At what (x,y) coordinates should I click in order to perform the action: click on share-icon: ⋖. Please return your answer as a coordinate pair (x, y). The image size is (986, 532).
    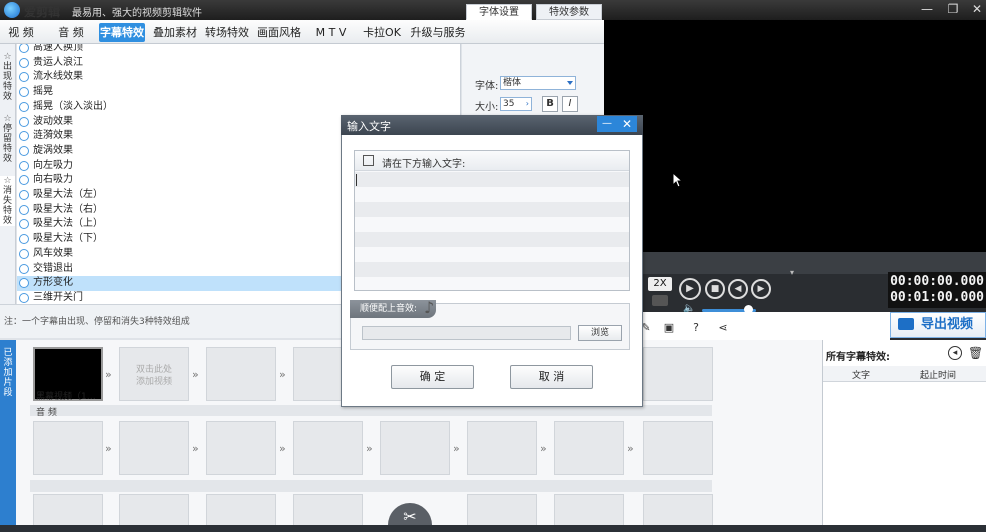
    Looking at the image, I should click on (723, 328).